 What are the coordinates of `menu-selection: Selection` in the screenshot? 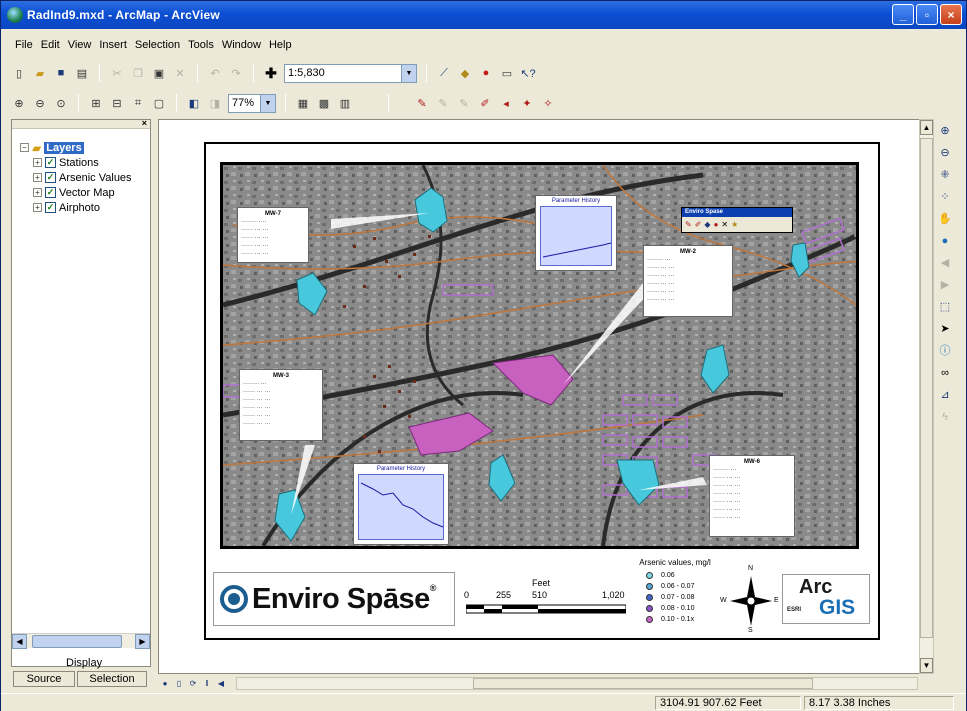 It's located at (157, 45).